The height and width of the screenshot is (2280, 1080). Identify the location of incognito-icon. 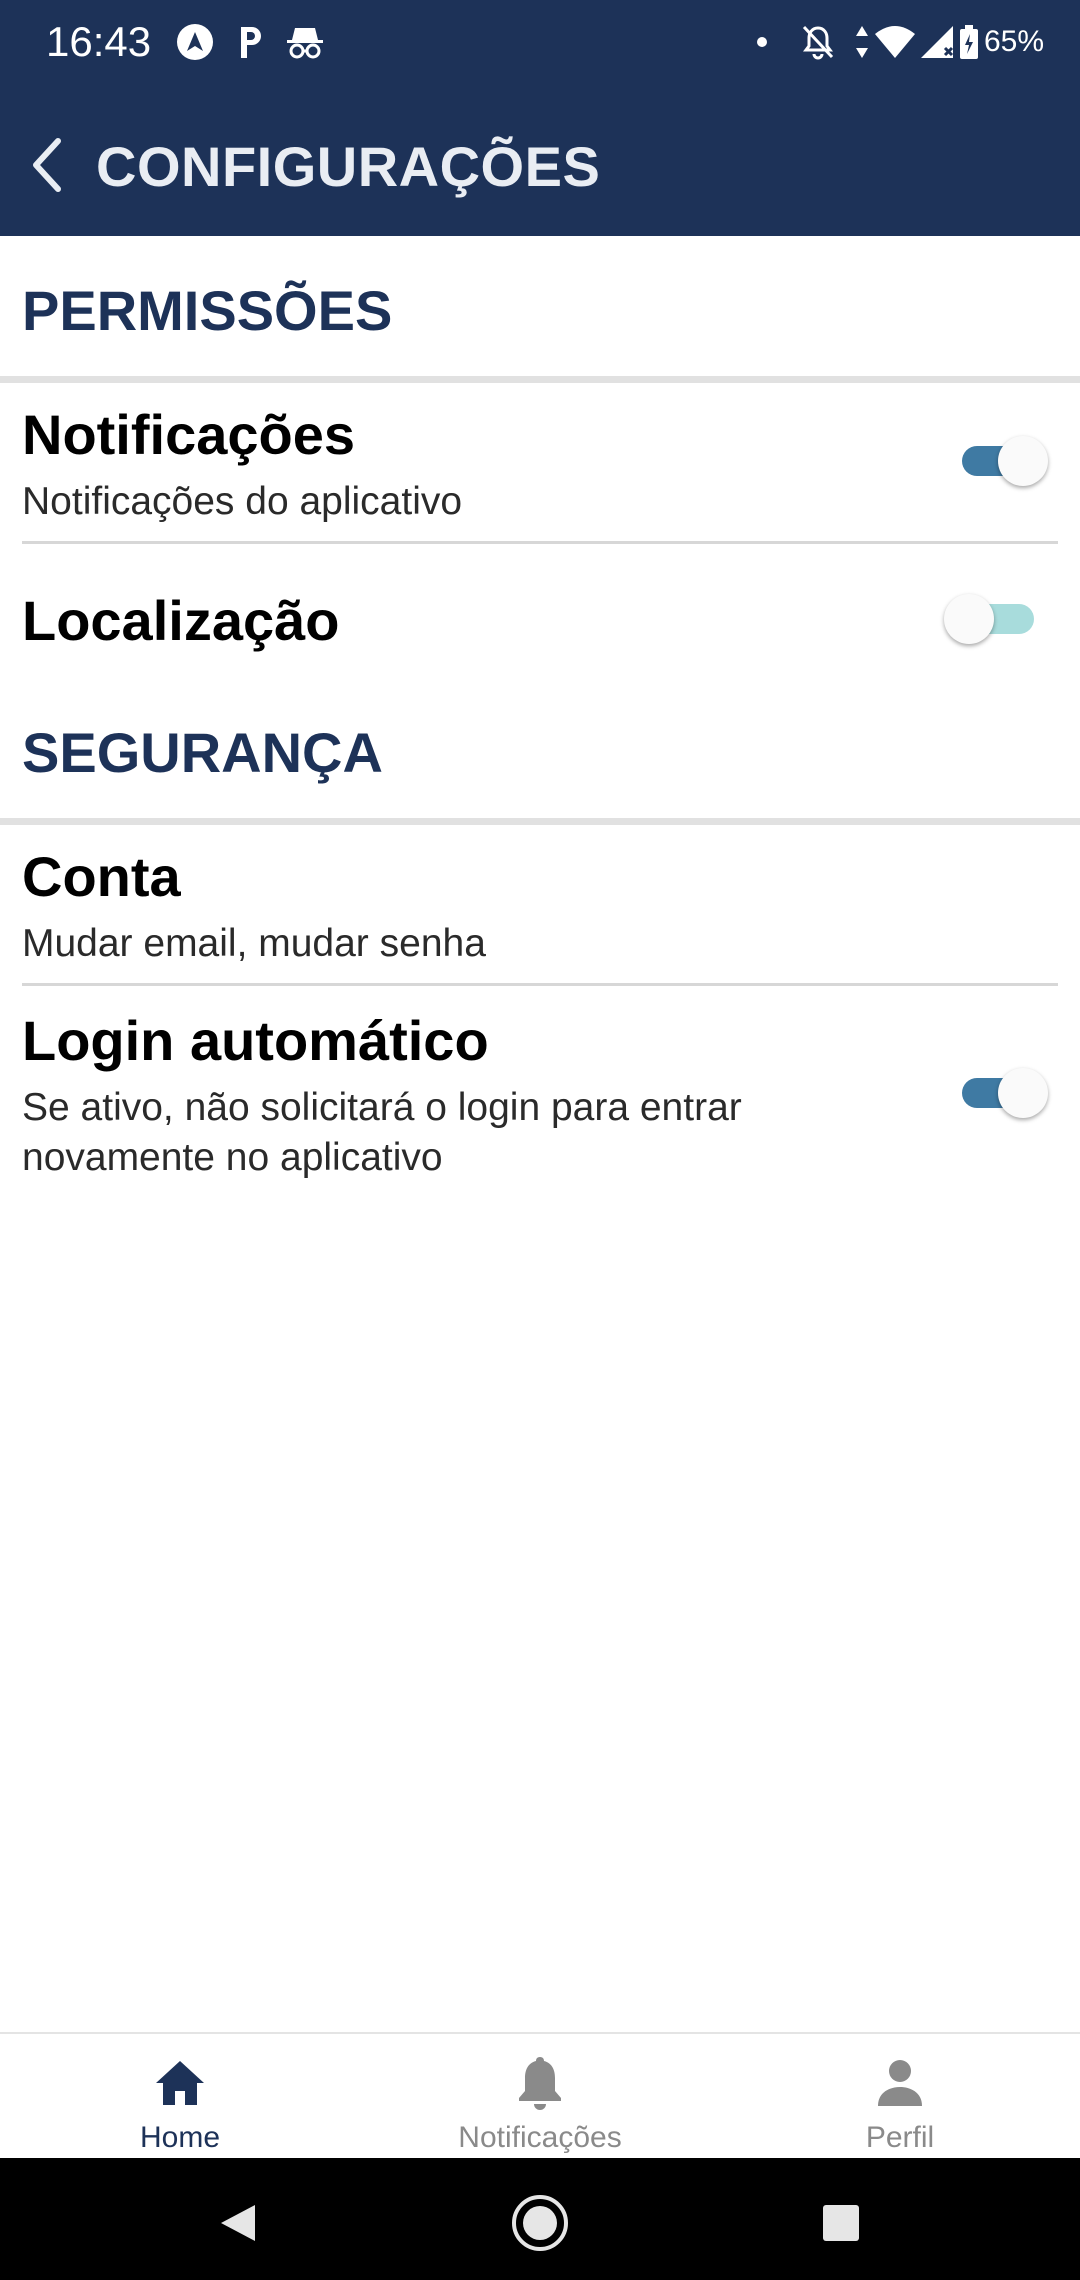
(305, 42).